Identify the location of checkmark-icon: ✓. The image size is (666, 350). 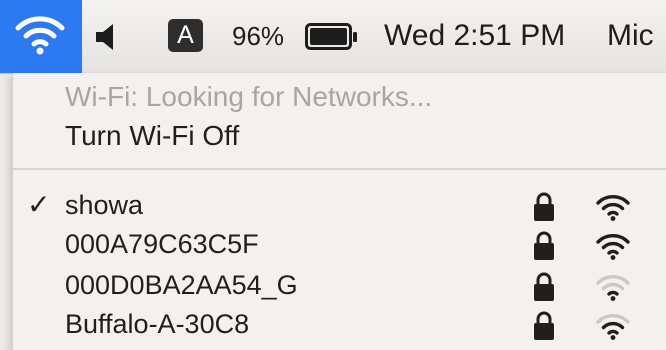
(39, 204).